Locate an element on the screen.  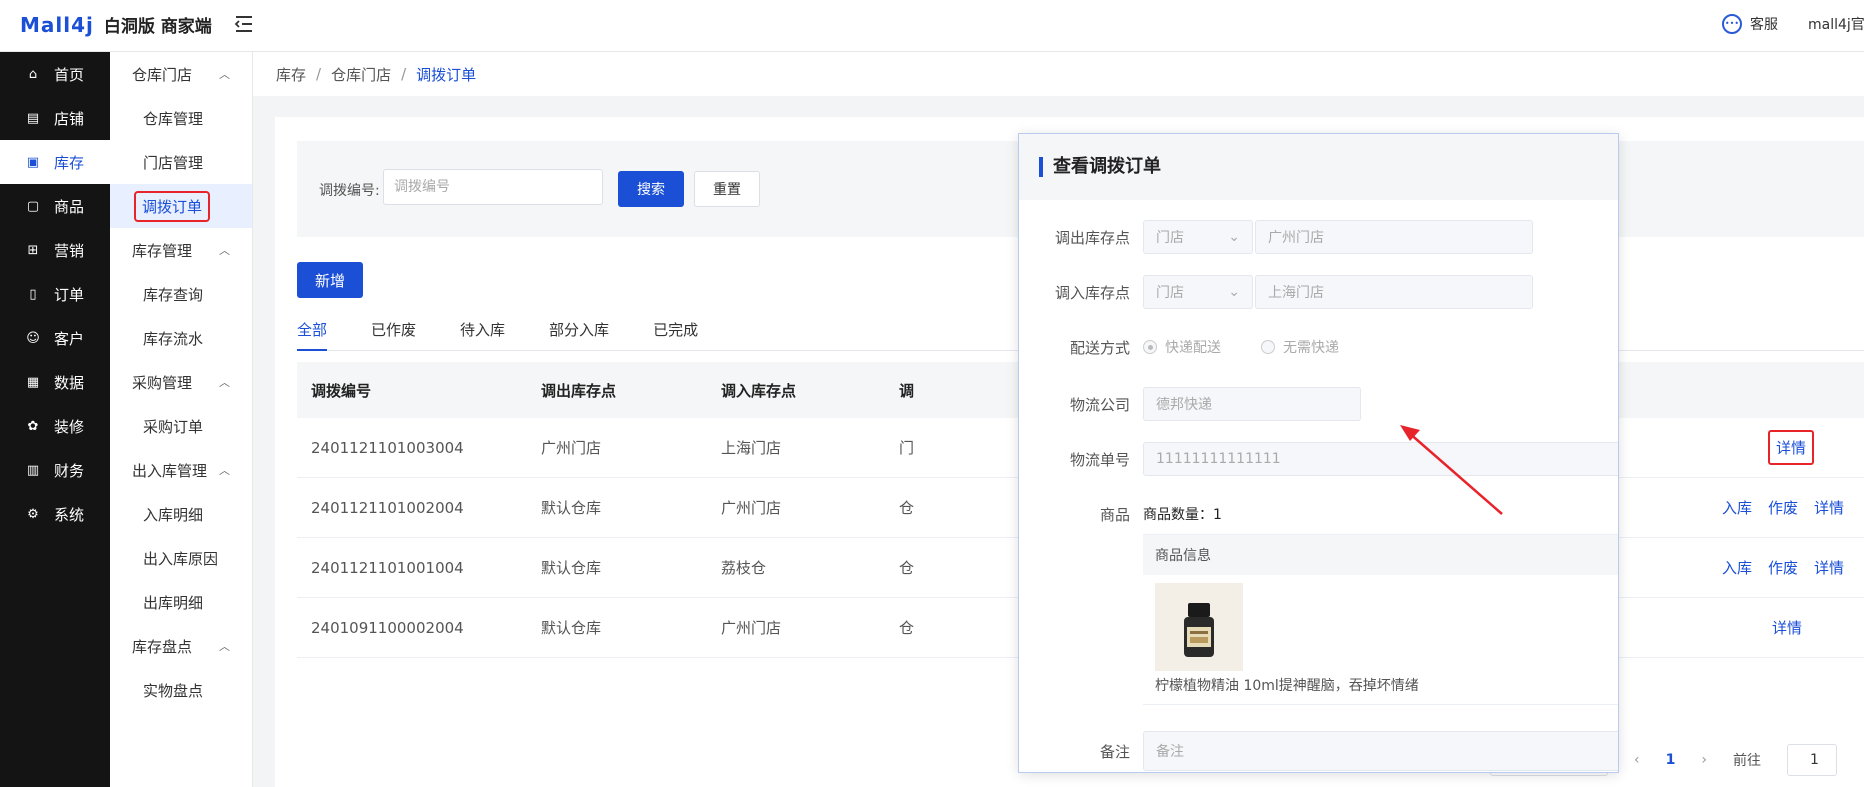
tracking-field: 11111111111111 is located at coordinates (1380, 459).